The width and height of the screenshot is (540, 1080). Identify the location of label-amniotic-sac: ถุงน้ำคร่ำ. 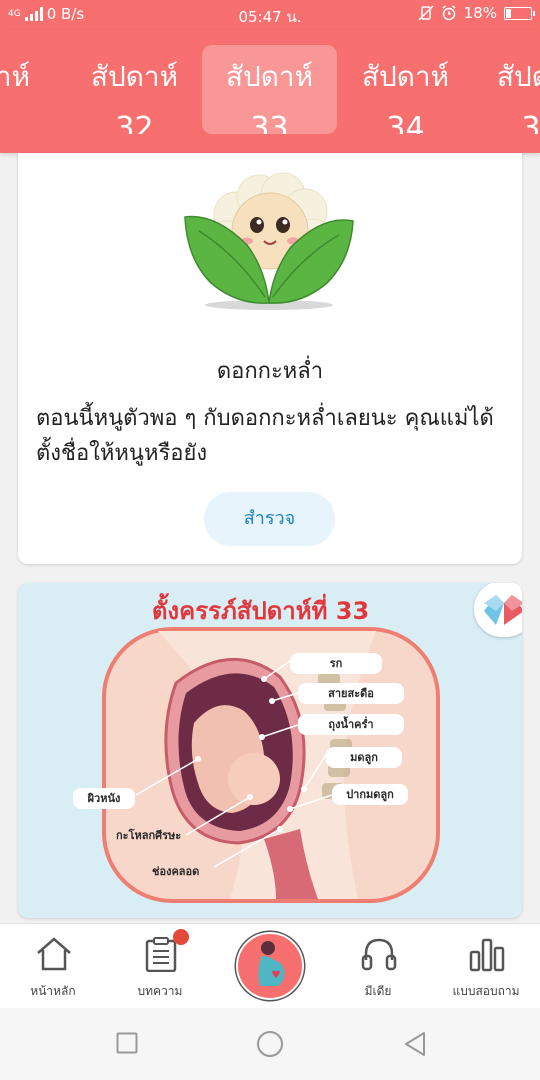
(351, 724).